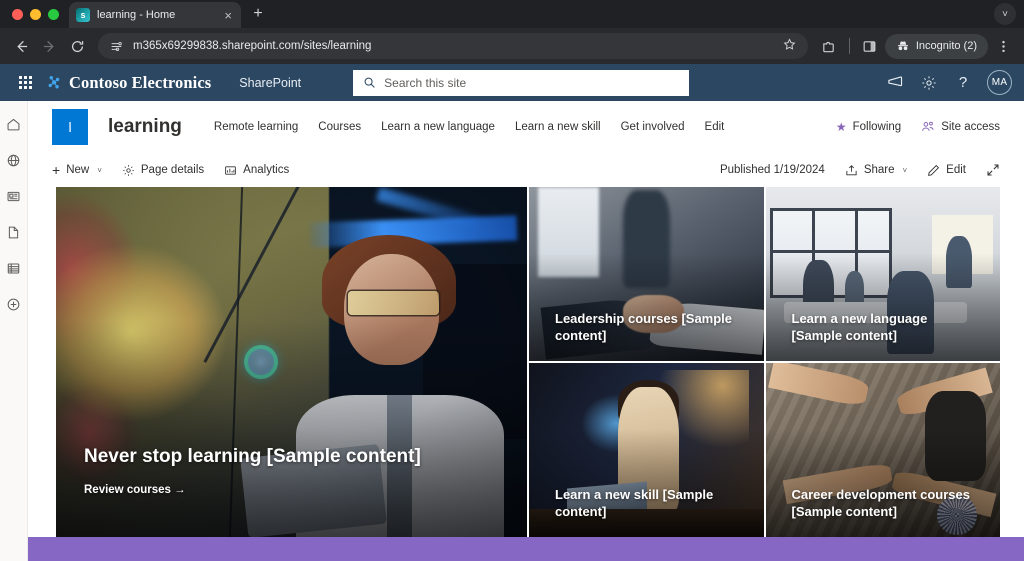  Describe the element at coordinates (49, 46) in the screenshot. I see `forward-arrow-icon` at that location.